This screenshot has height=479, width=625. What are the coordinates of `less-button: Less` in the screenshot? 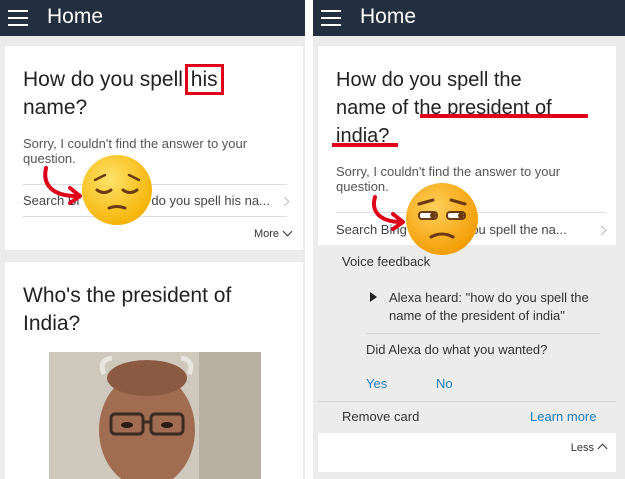 It's located at (589, 448).